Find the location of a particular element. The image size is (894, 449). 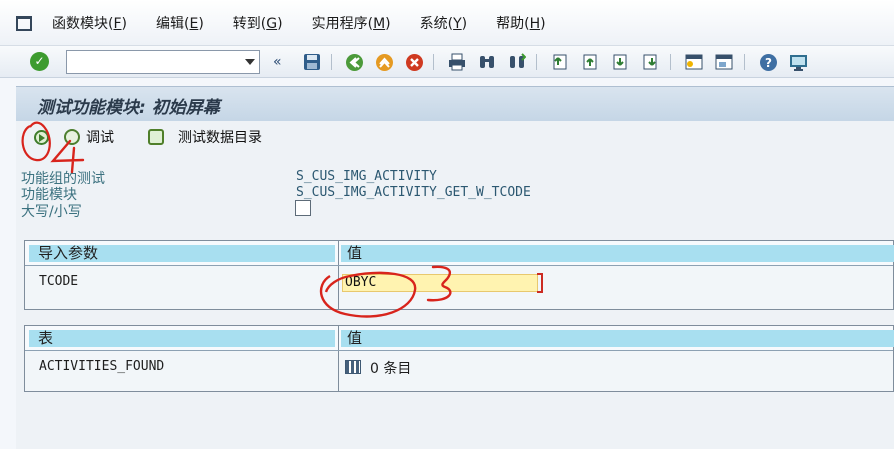

tcode-circle-annotation is located at coordinates (368, 294).